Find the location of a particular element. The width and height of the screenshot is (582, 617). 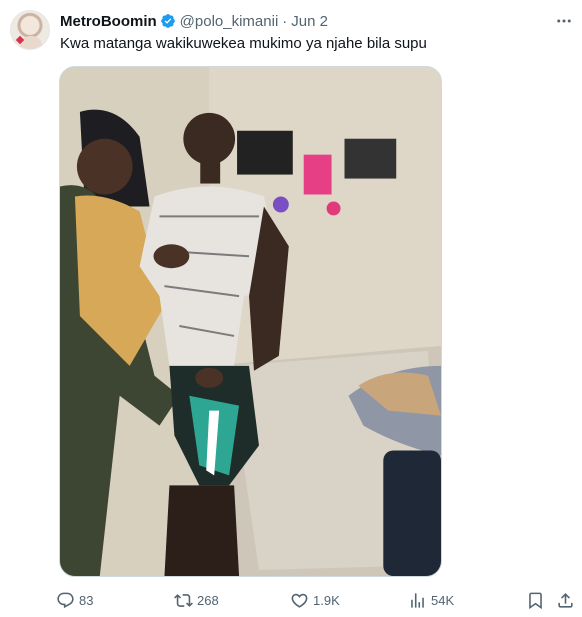

bookmark-icon is located at coordinates (535, 600).